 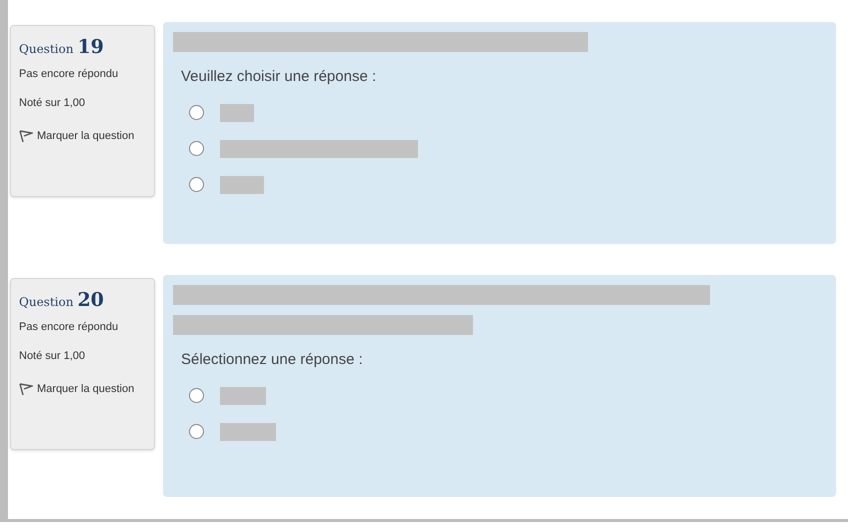 I want to click on question-prompt: Sélectionnez une réponse :, so click(x=272, y=360).